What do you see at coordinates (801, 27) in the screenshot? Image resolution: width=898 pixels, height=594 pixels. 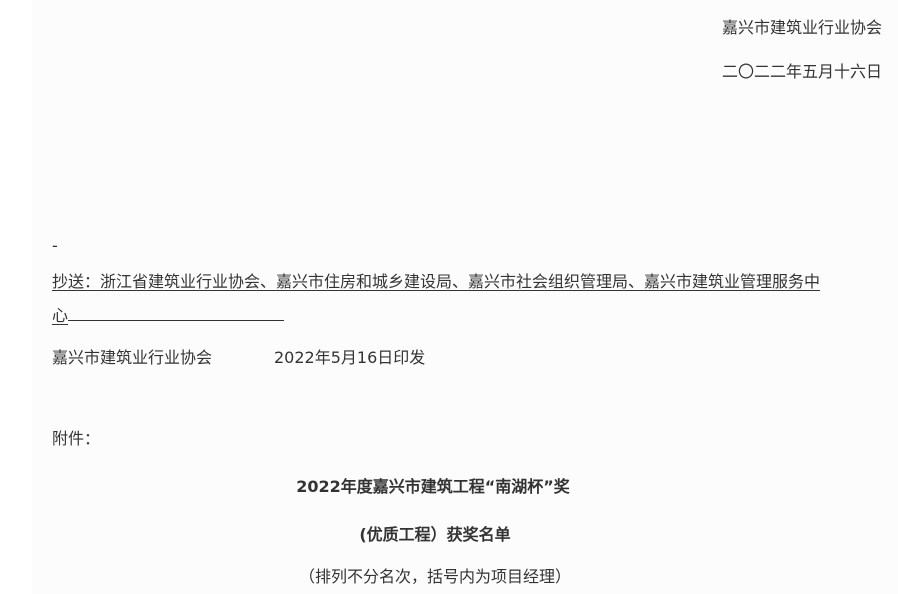 I see `signature-organization: 嘉兴市建筑业行业协会` at bounding box center [801, 27].